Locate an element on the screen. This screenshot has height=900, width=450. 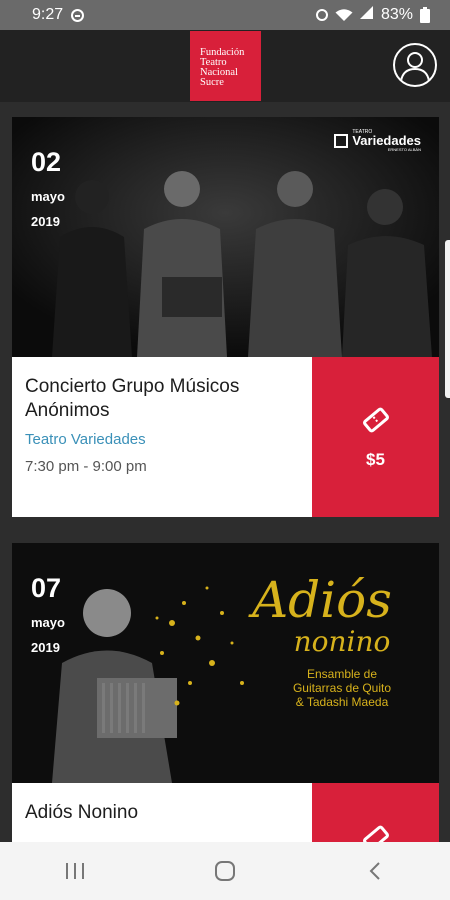
app-header: Fundación Teatro Nacional Sucre is located at coordinates (225, 66).